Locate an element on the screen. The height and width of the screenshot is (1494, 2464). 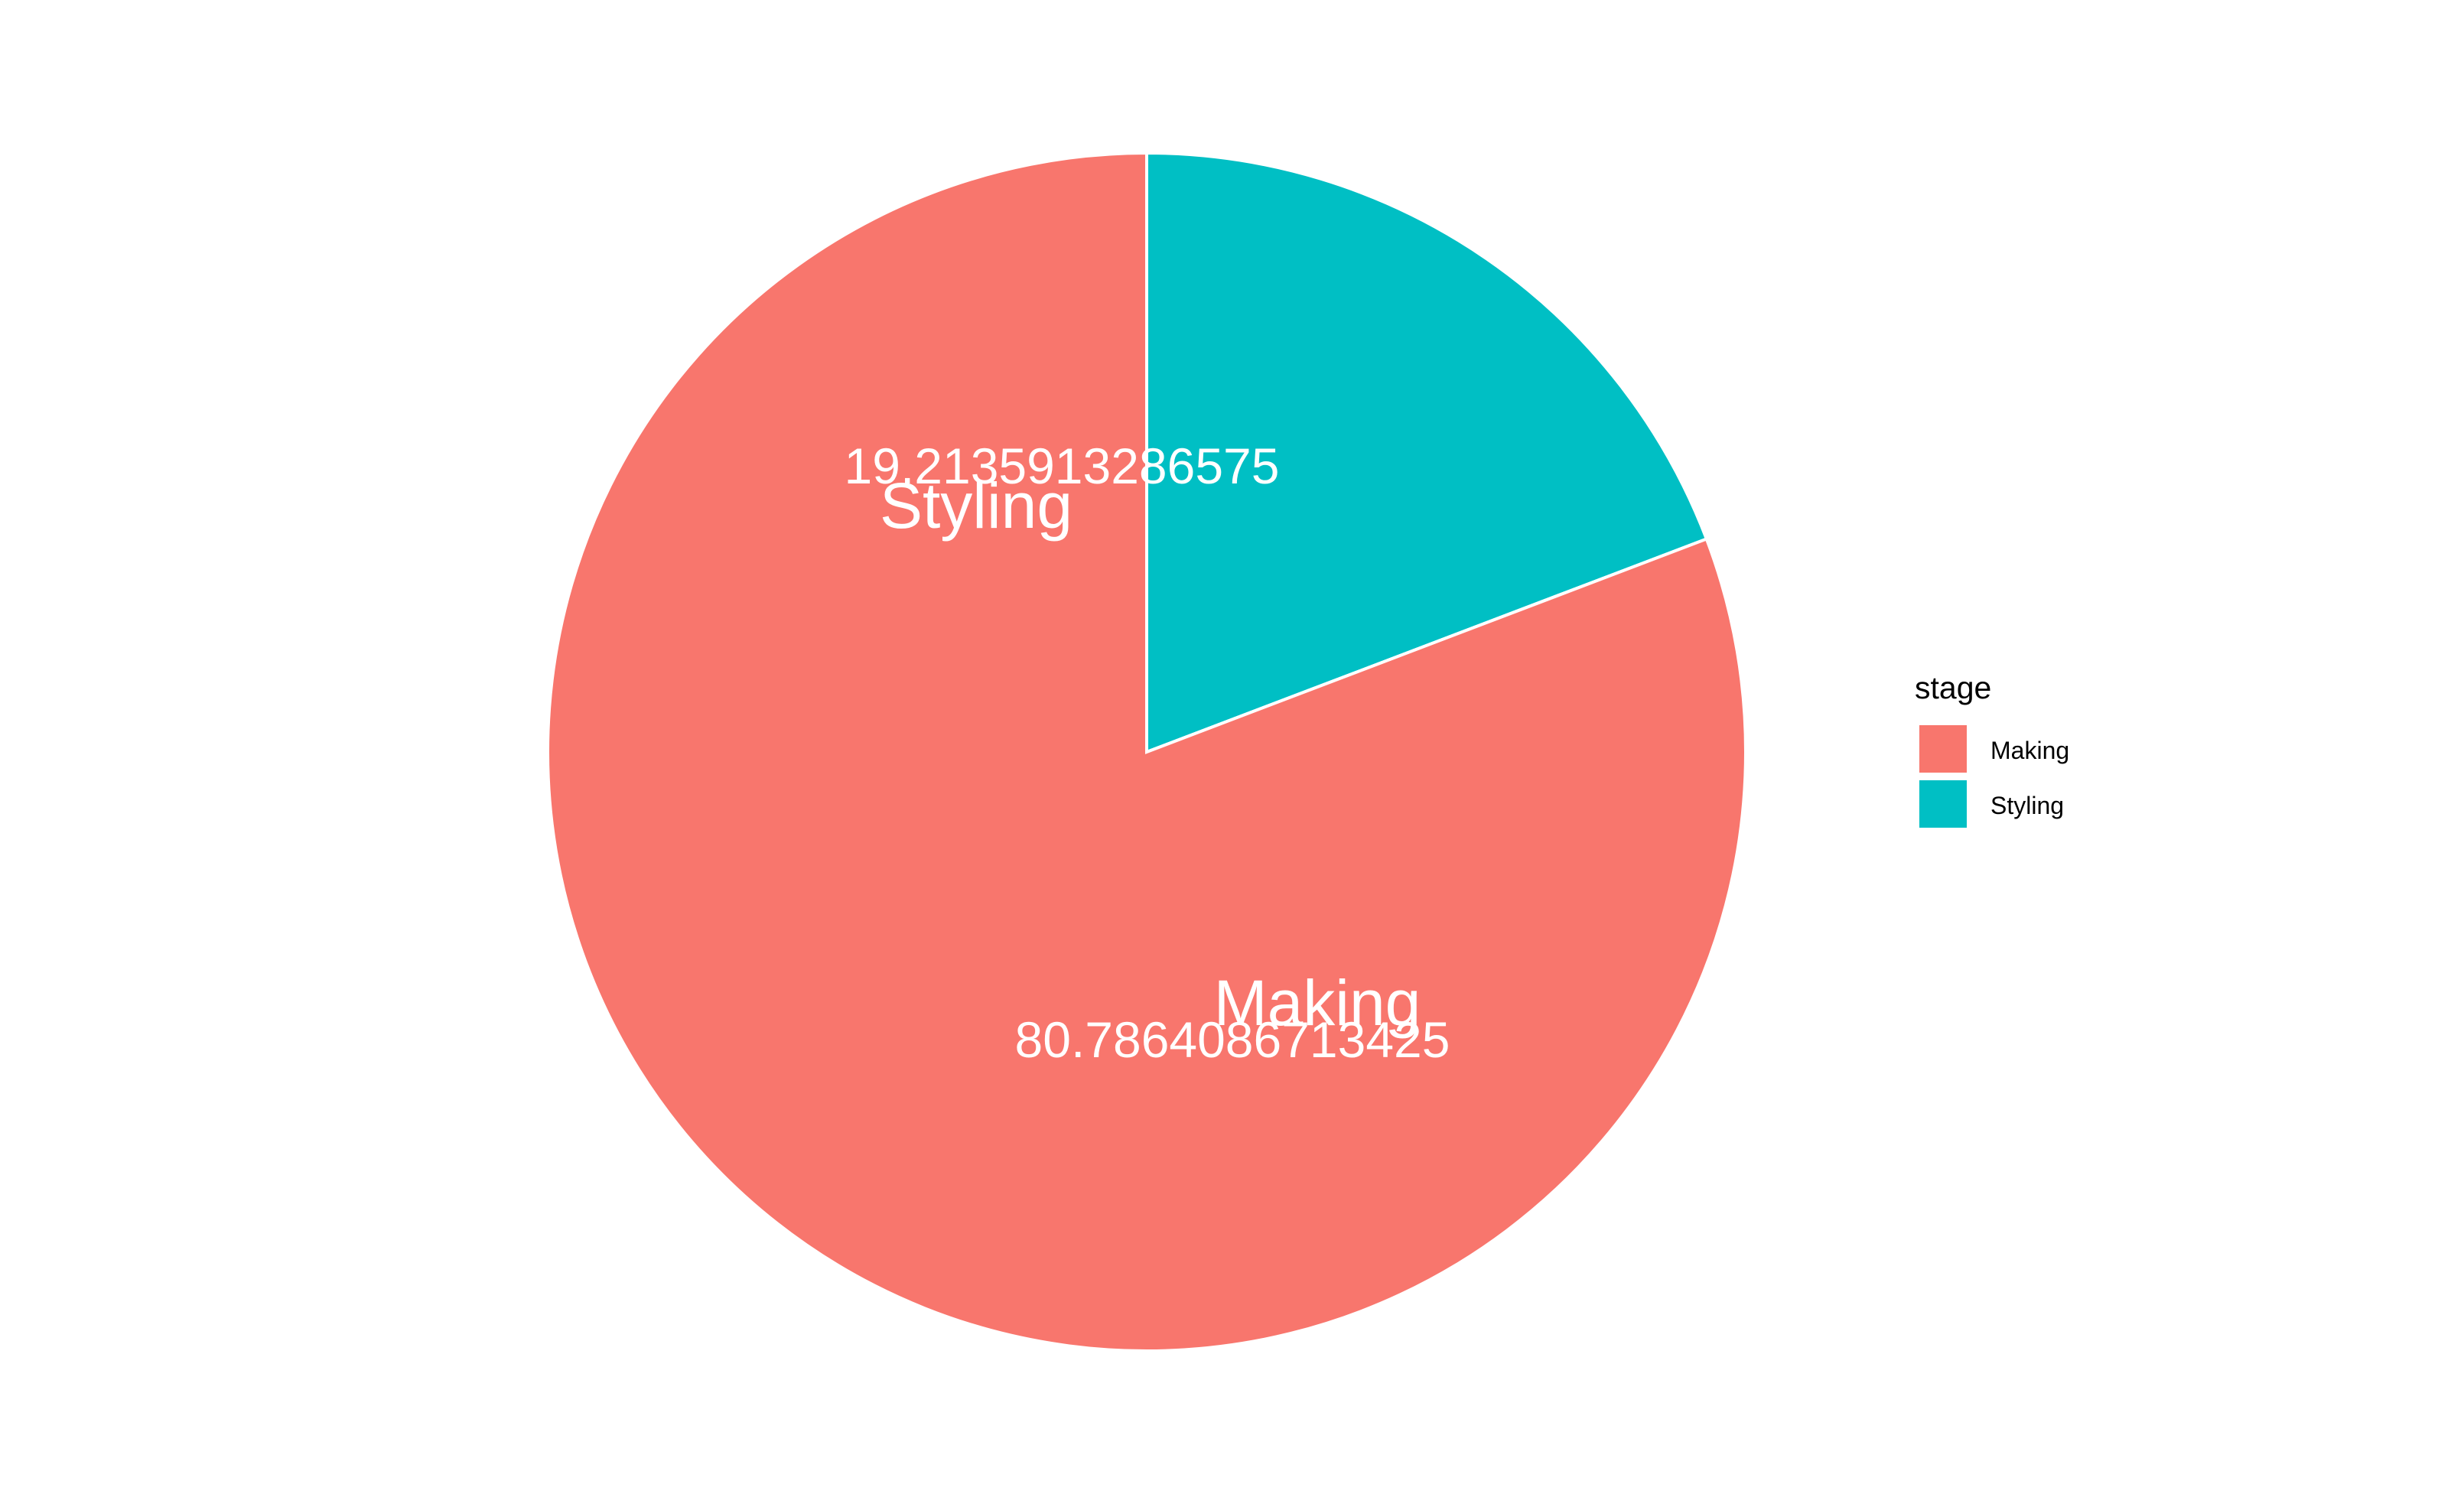
legend-label-styling: Styling is located at coordinates (2027, 806).